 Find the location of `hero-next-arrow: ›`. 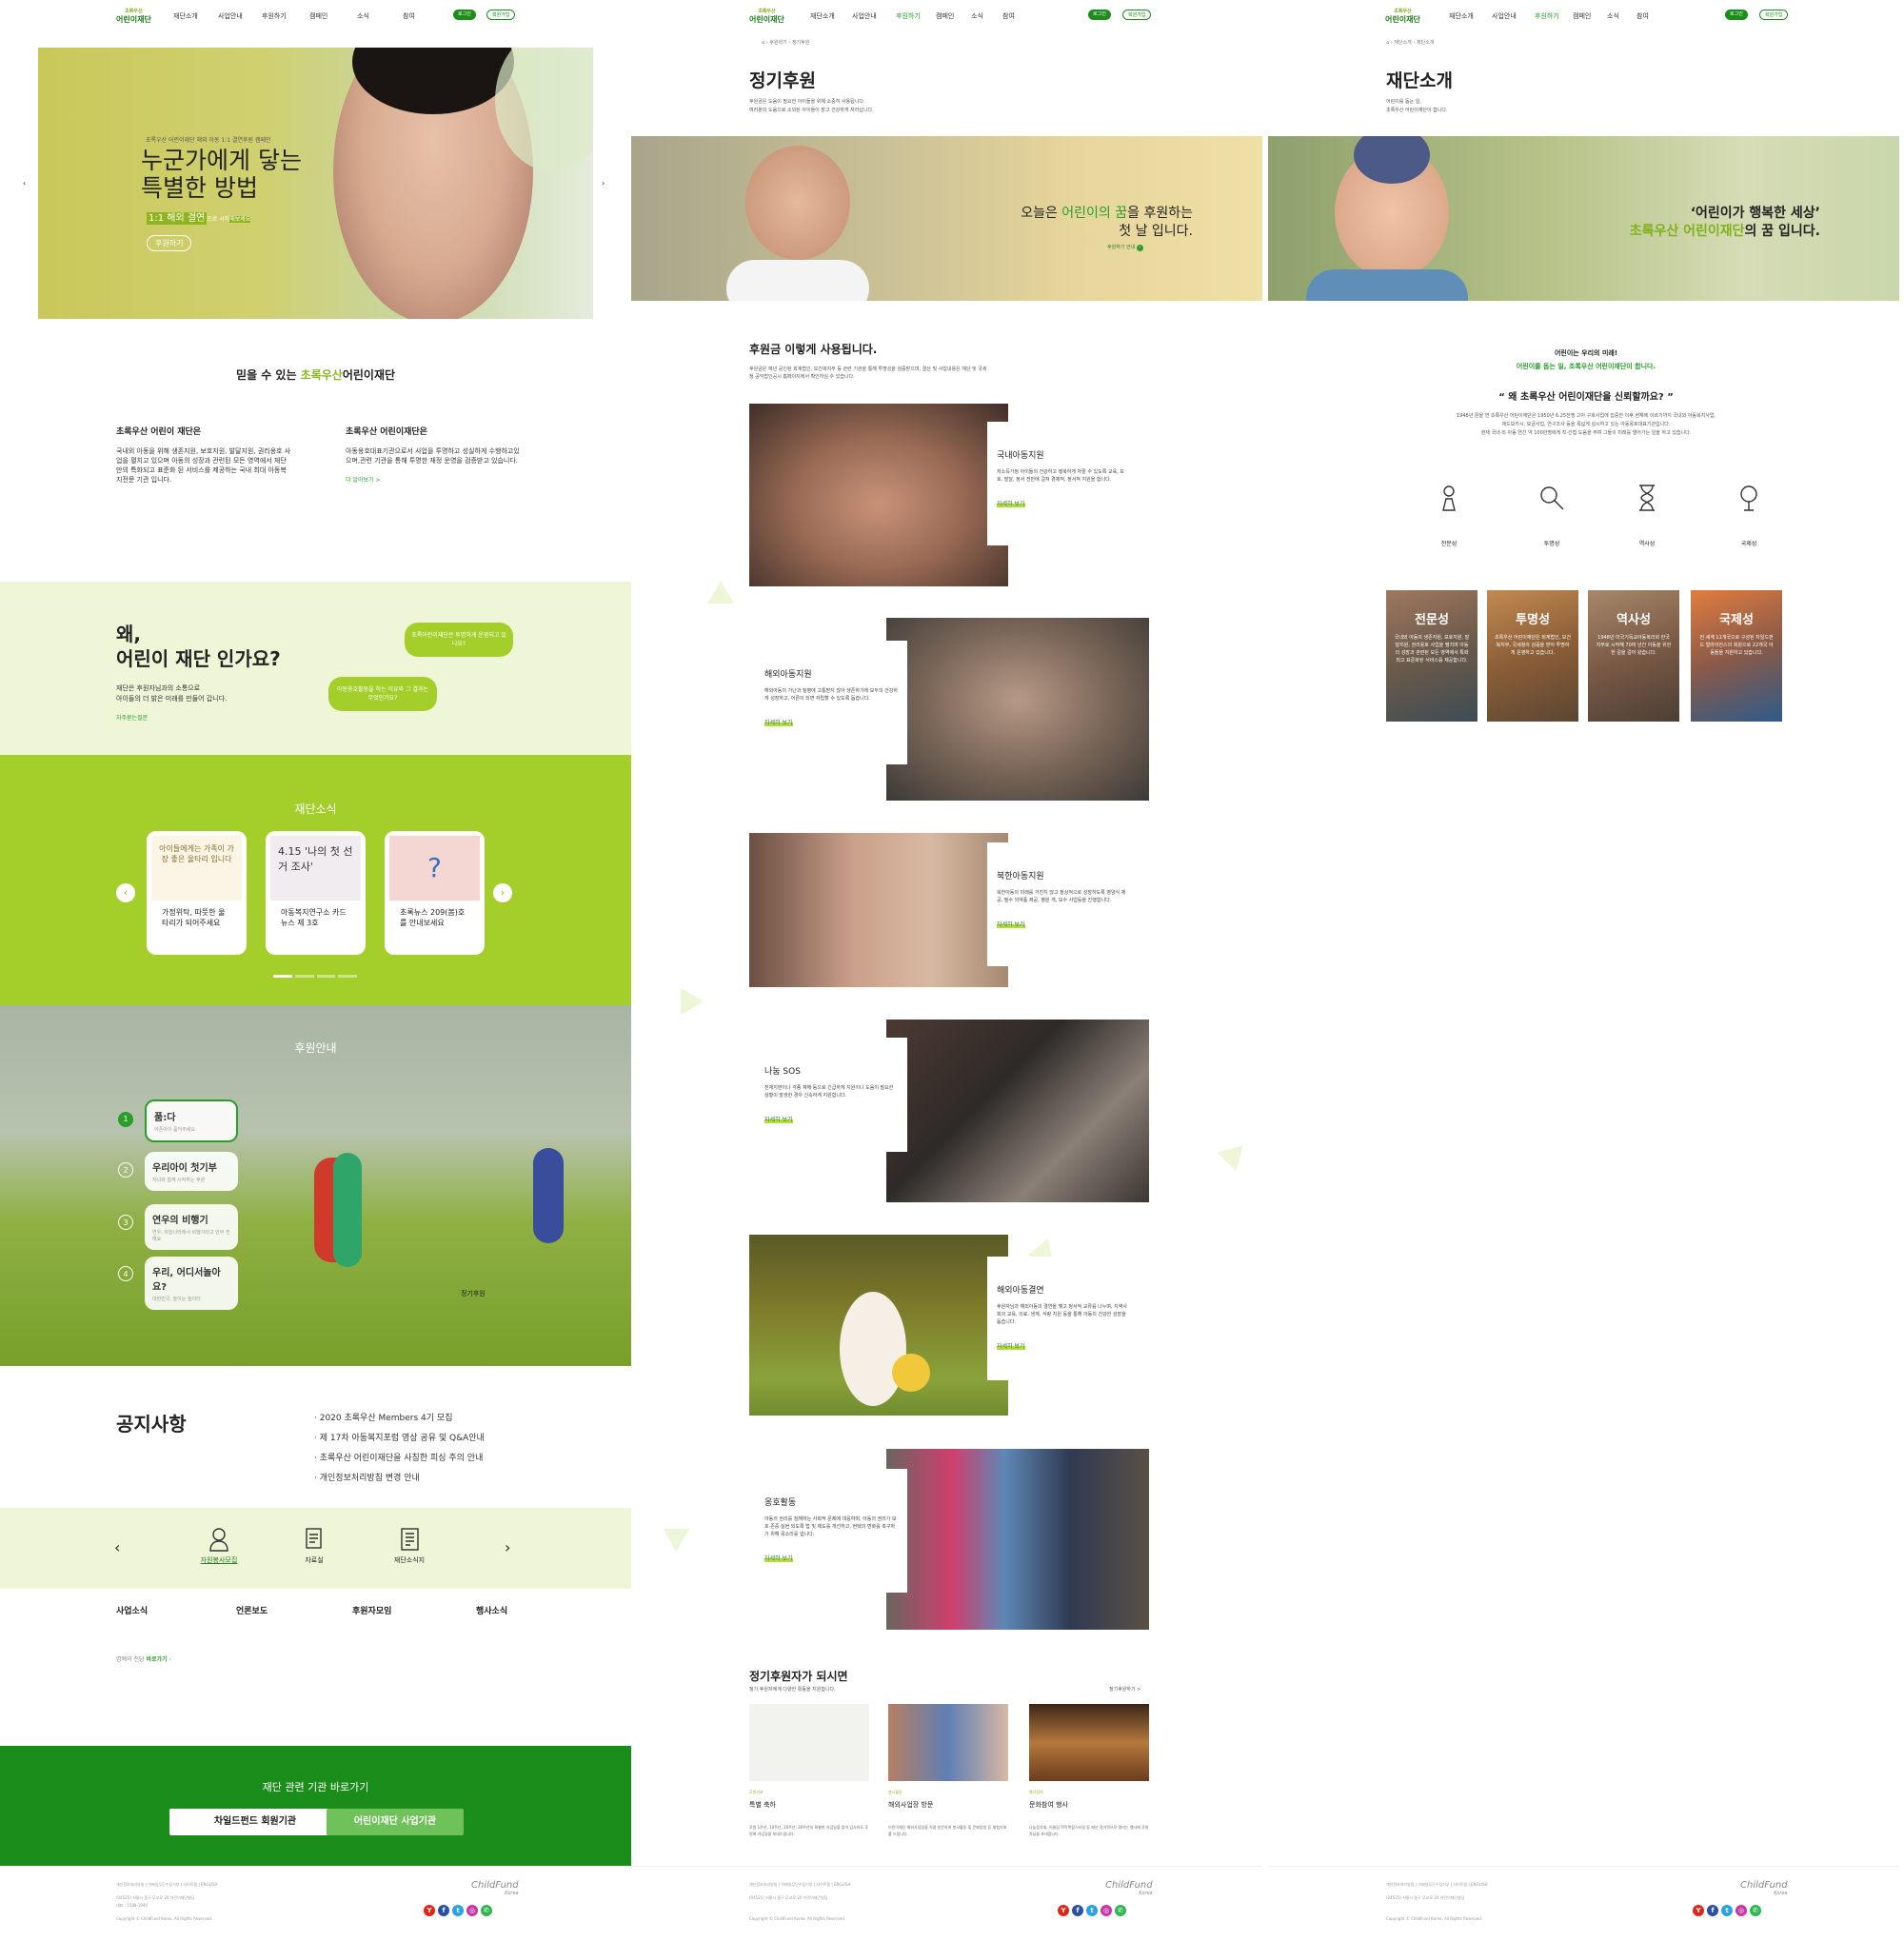

hero-next-arrow: › is located at coordinates (603, 183).